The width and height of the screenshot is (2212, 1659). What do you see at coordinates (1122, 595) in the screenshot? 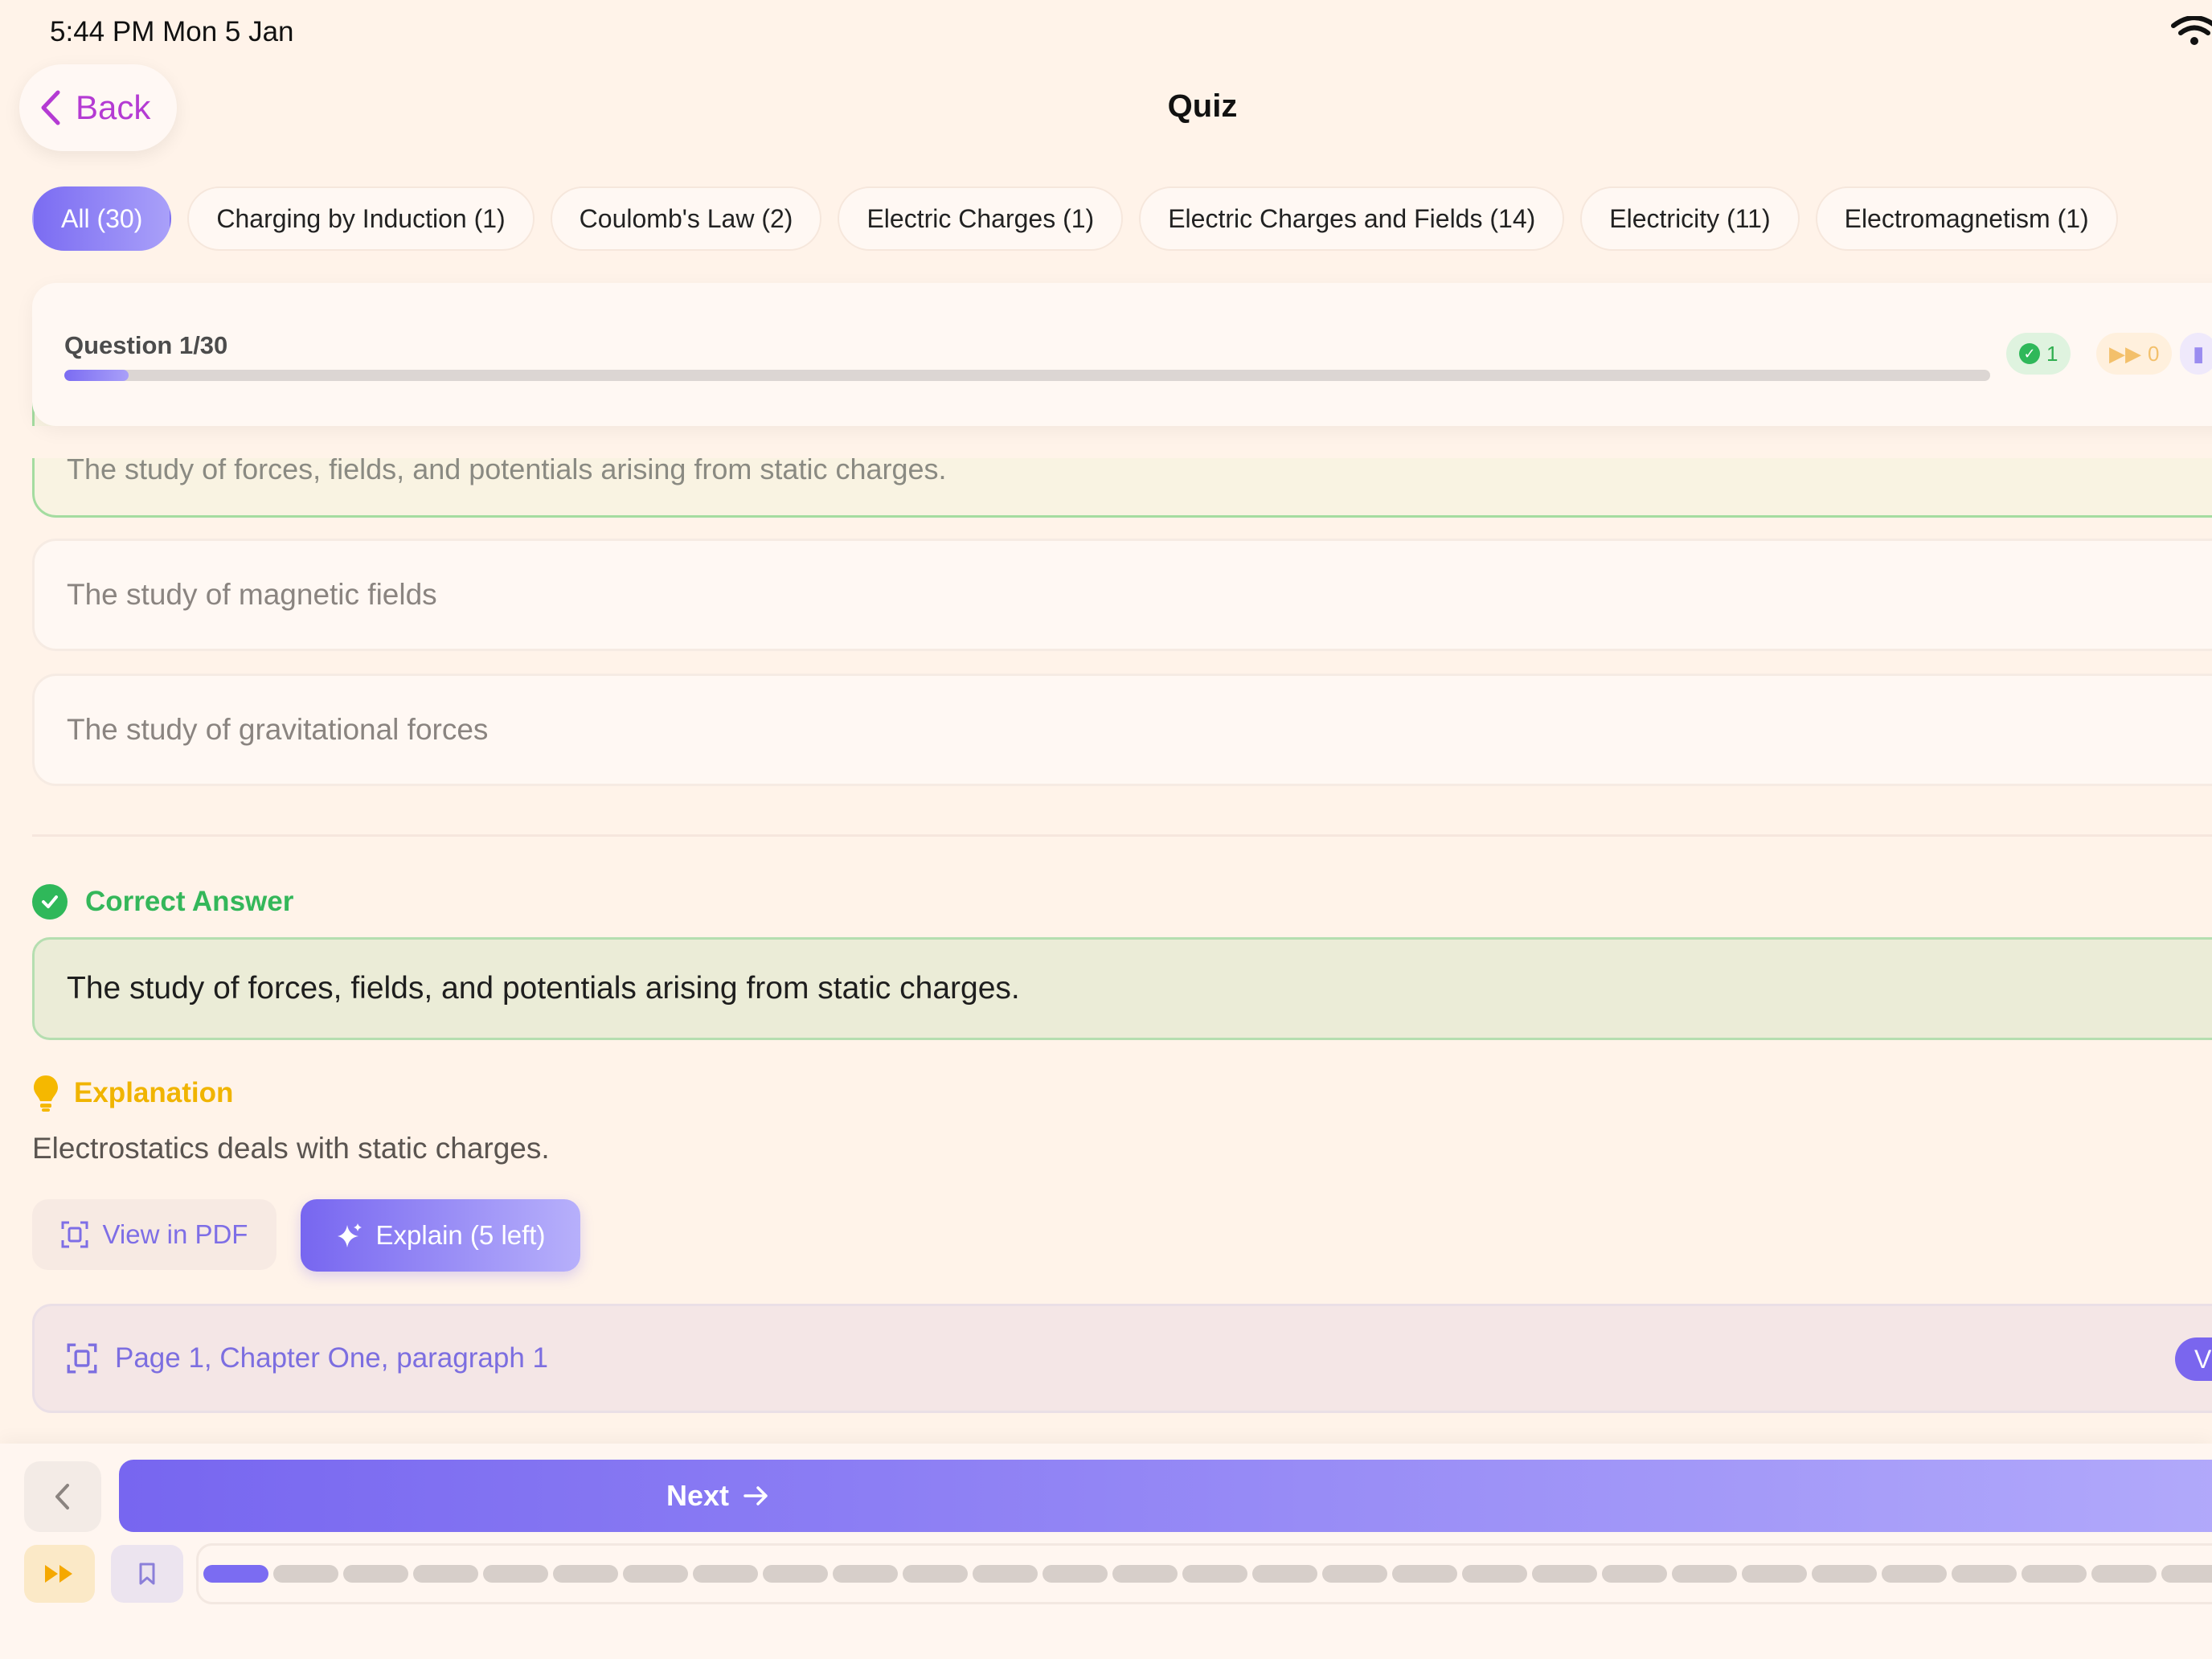
I see `option-2: The study of magnetic fields` at bounding box center [1122, 595].